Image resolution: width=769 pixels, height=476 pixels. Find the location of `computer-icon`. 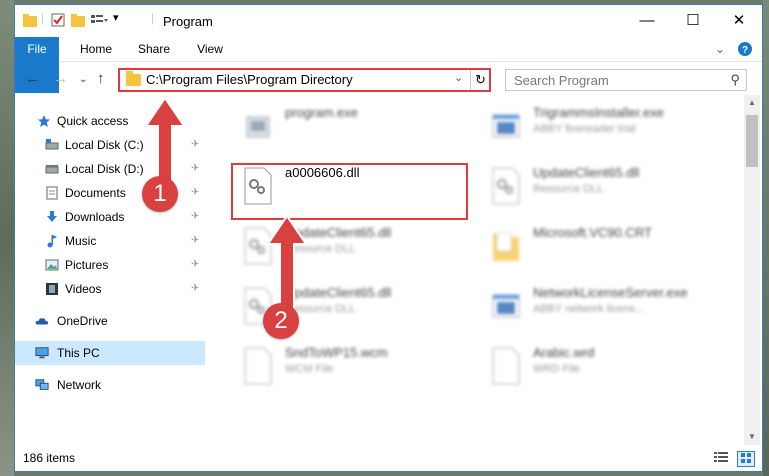

computer-icon is located at coordinates (42, 353).